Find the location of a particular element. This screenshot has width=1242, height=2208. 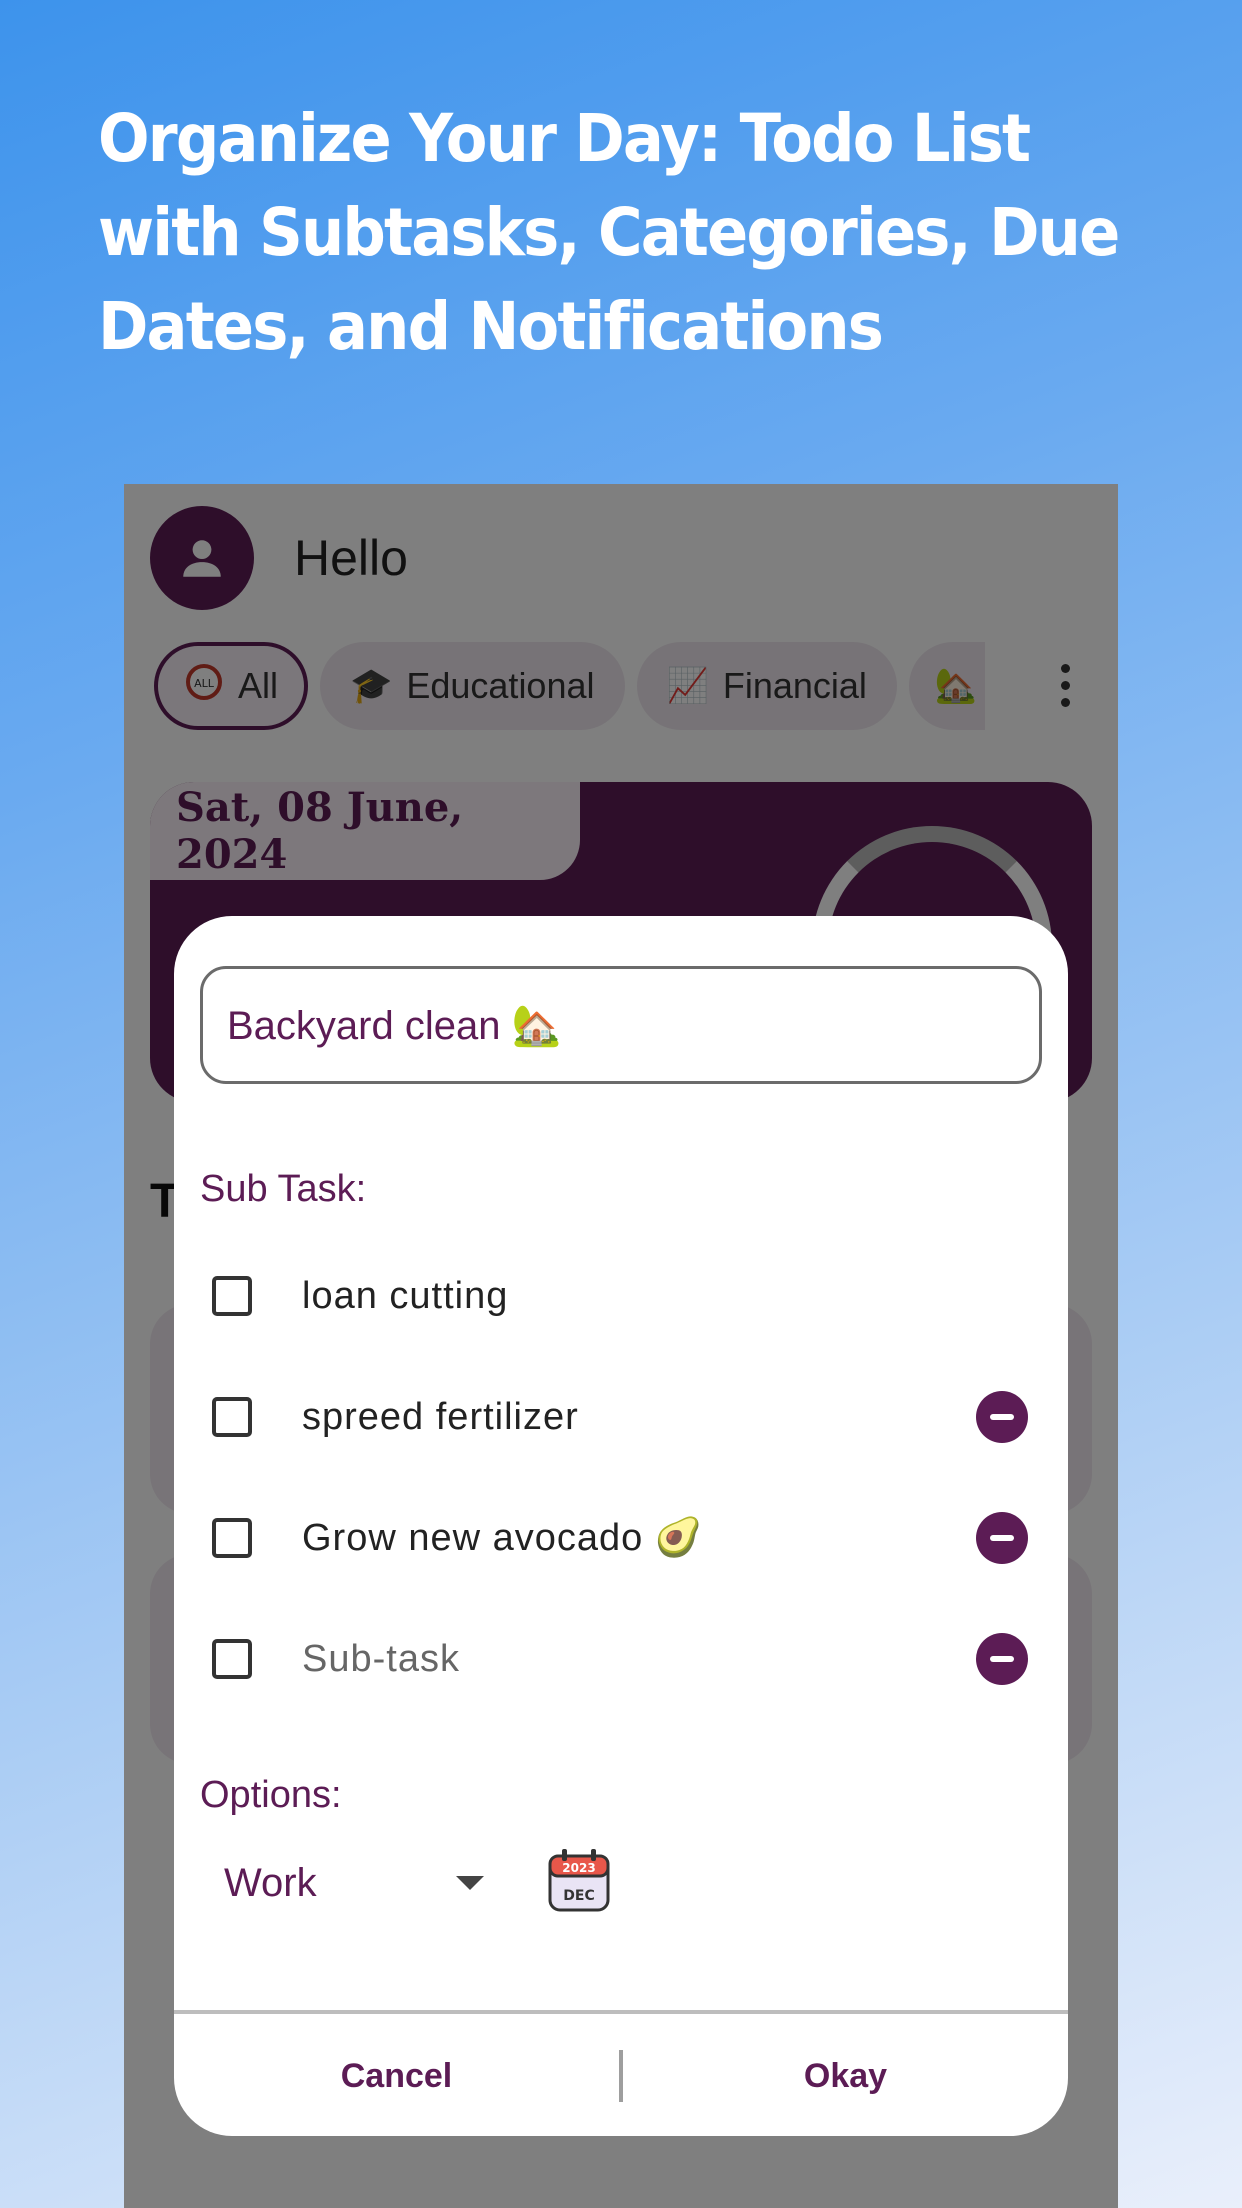

options-row: Work 2023 DEC is located at coordinates (419, 1883).